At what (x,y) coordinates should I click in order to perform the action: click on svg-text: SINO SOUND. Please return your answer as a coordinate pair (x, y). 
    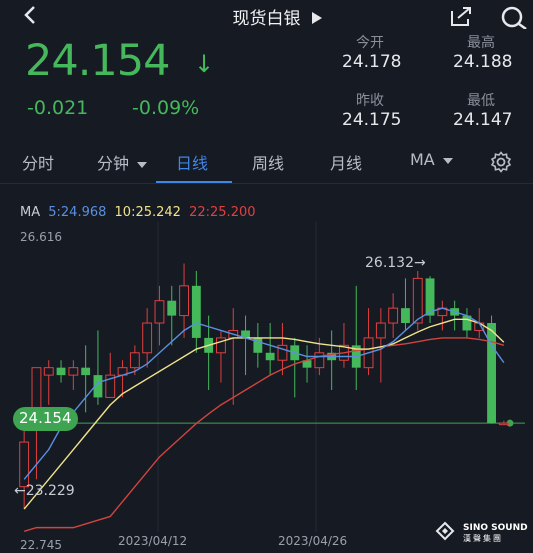
    Looking at the image, I should click on (495, 528).